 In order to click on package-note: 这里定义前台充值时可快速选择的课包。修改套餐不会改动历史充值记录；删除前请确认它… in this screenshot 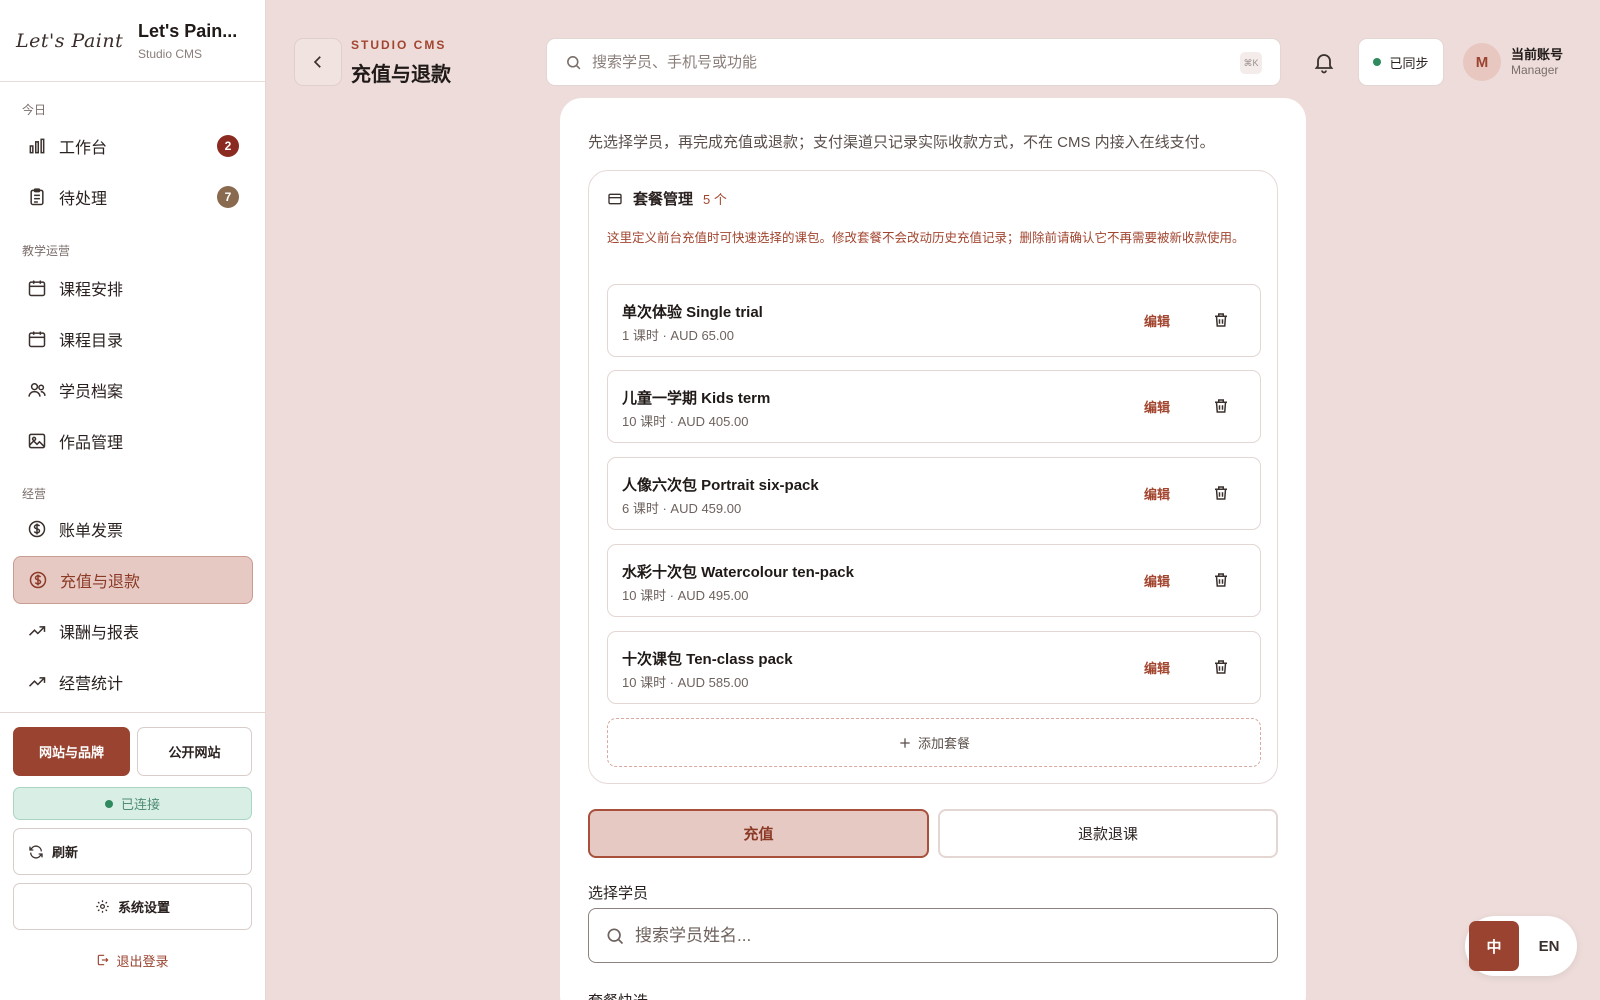, I will do `click(926, 238)`.